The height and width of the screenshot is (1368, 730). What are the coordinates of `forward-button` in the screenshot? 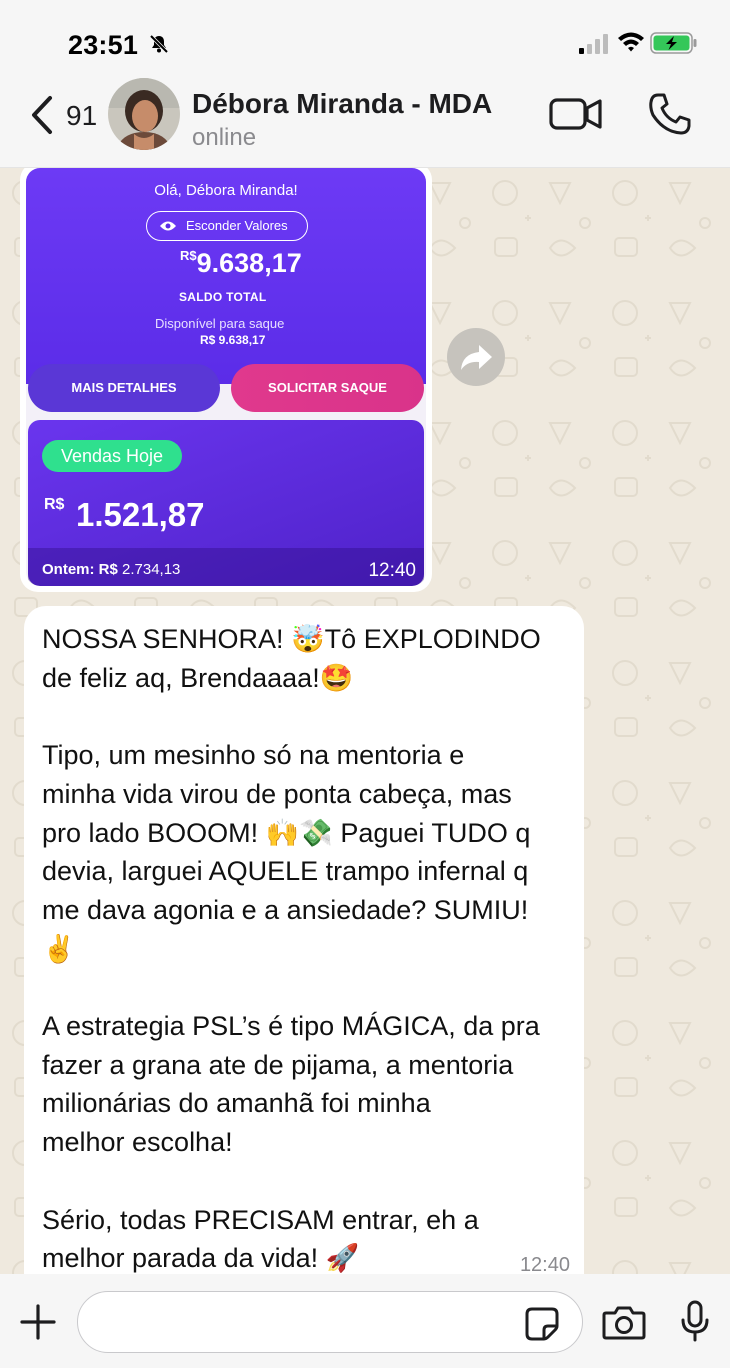 It's located at (476, 357).